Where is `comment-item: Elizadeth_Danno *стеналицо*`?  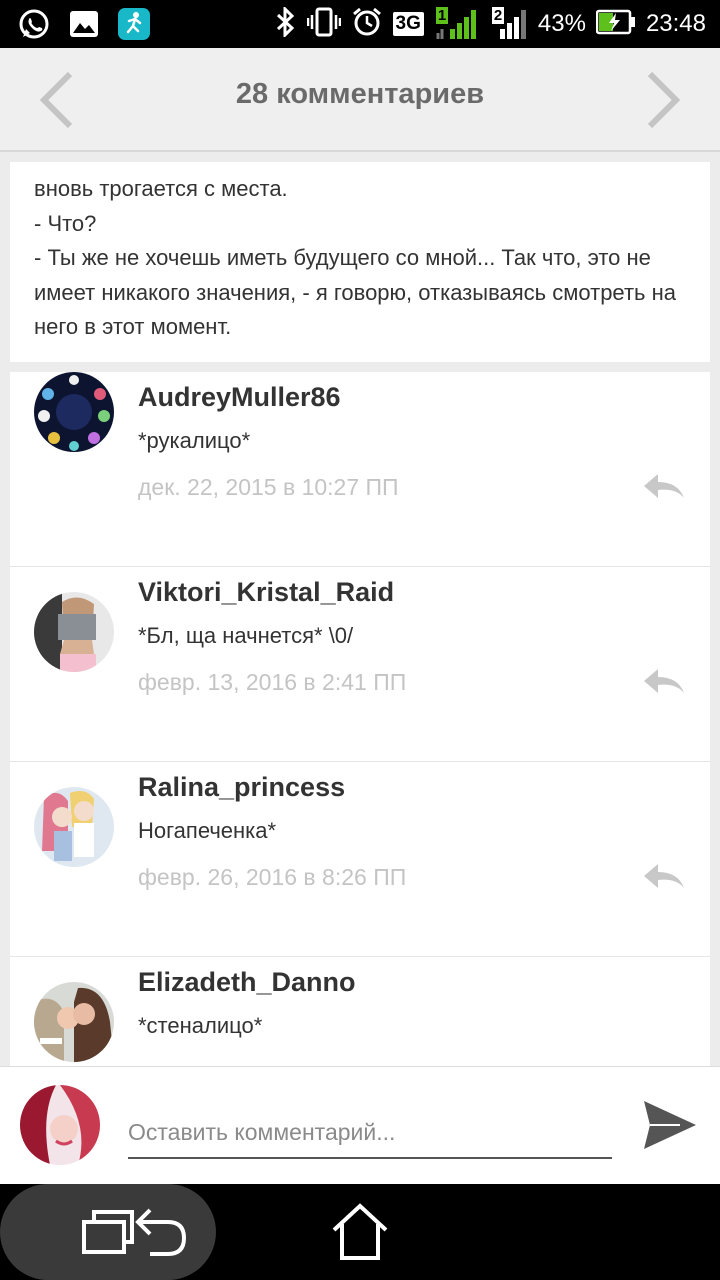
comment-item: Elizadeth_Danno *стеналицо* is located at coordinates (360, 1011).